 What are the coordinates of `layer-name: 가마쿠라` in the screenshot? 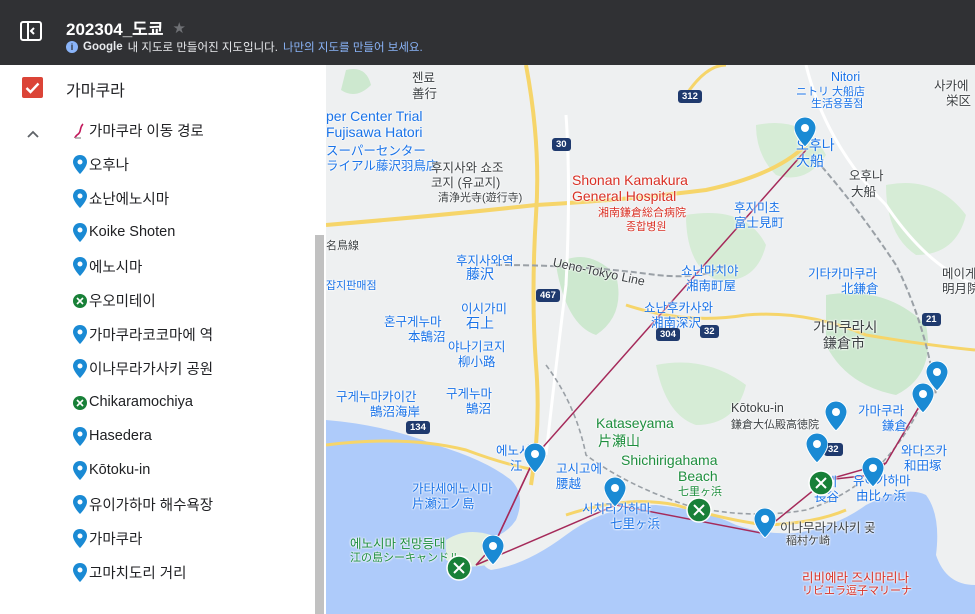 It's located at (95, 91).